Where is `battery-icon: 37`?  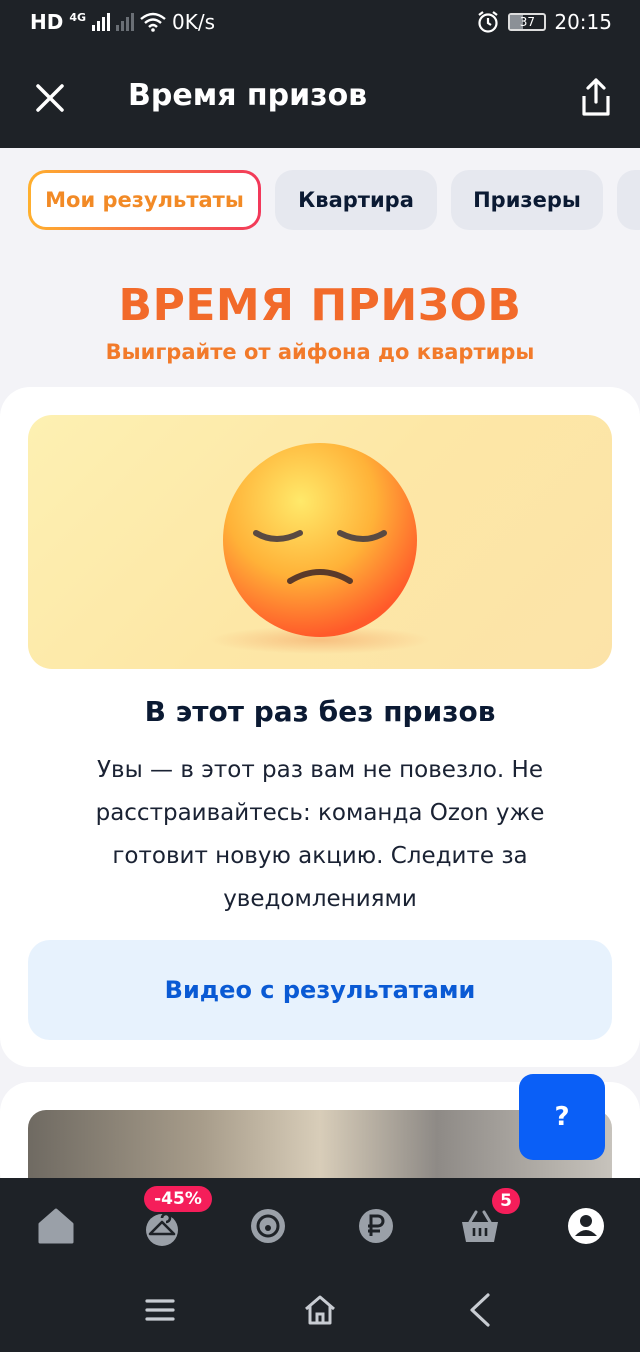 battery-icon: 37 is located at coordinates (527, 22).